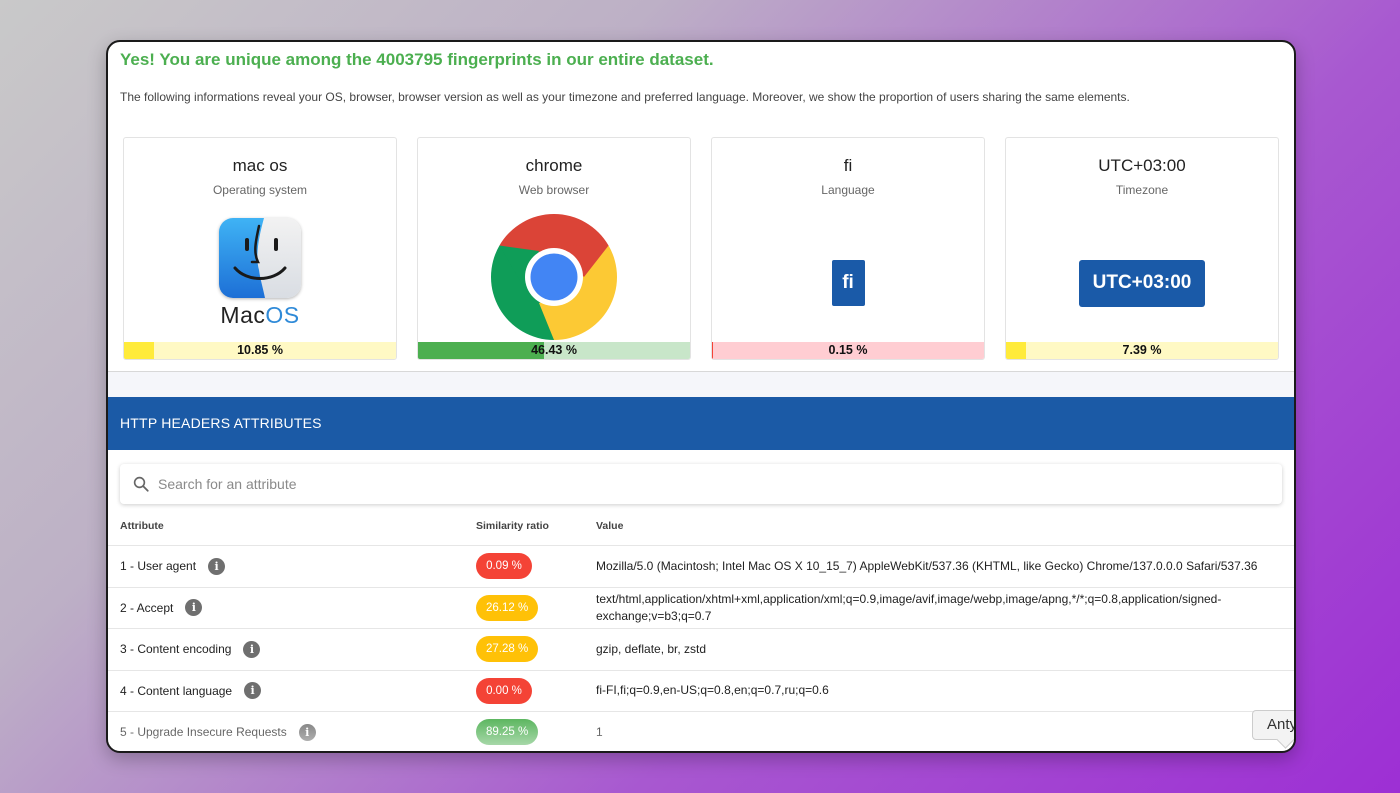  What do you see at coordinates (507, 607) in the screenshot?
I see `similarity-ratio-pill: 26.12 %` at bounding box center [507, 607].